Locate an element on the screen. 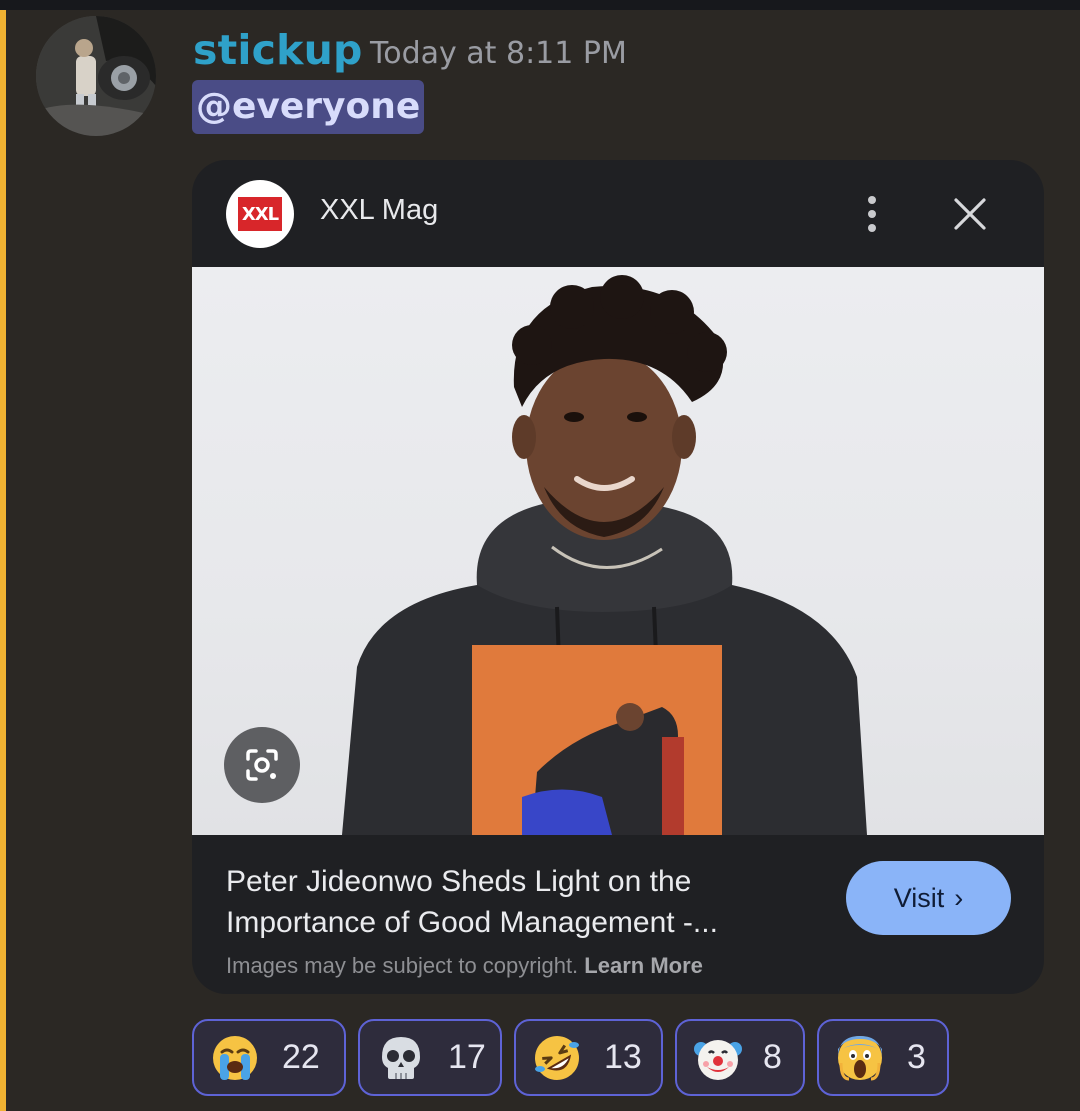 Image resolution: width=1080 pixels, height=1111 pixels. face-screaming-in-fear-icon is located at coordinates (860, 1058).